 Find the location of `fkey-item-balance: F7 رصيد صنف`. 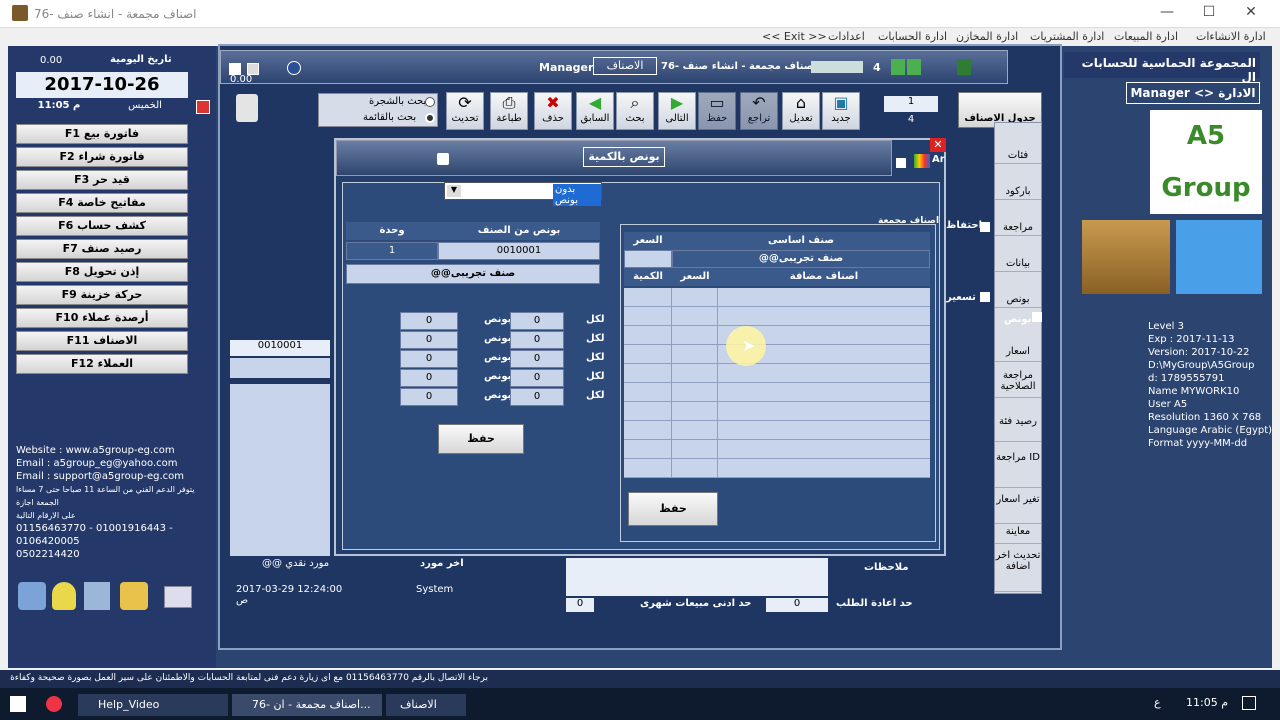

fkey-item-balance: F7 رصيد صنف is located at coordinates (102, 249).